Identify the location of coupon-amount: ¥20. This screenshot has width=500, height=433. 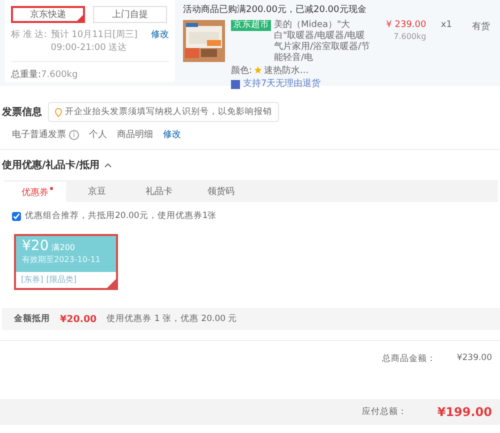
(35, 246).